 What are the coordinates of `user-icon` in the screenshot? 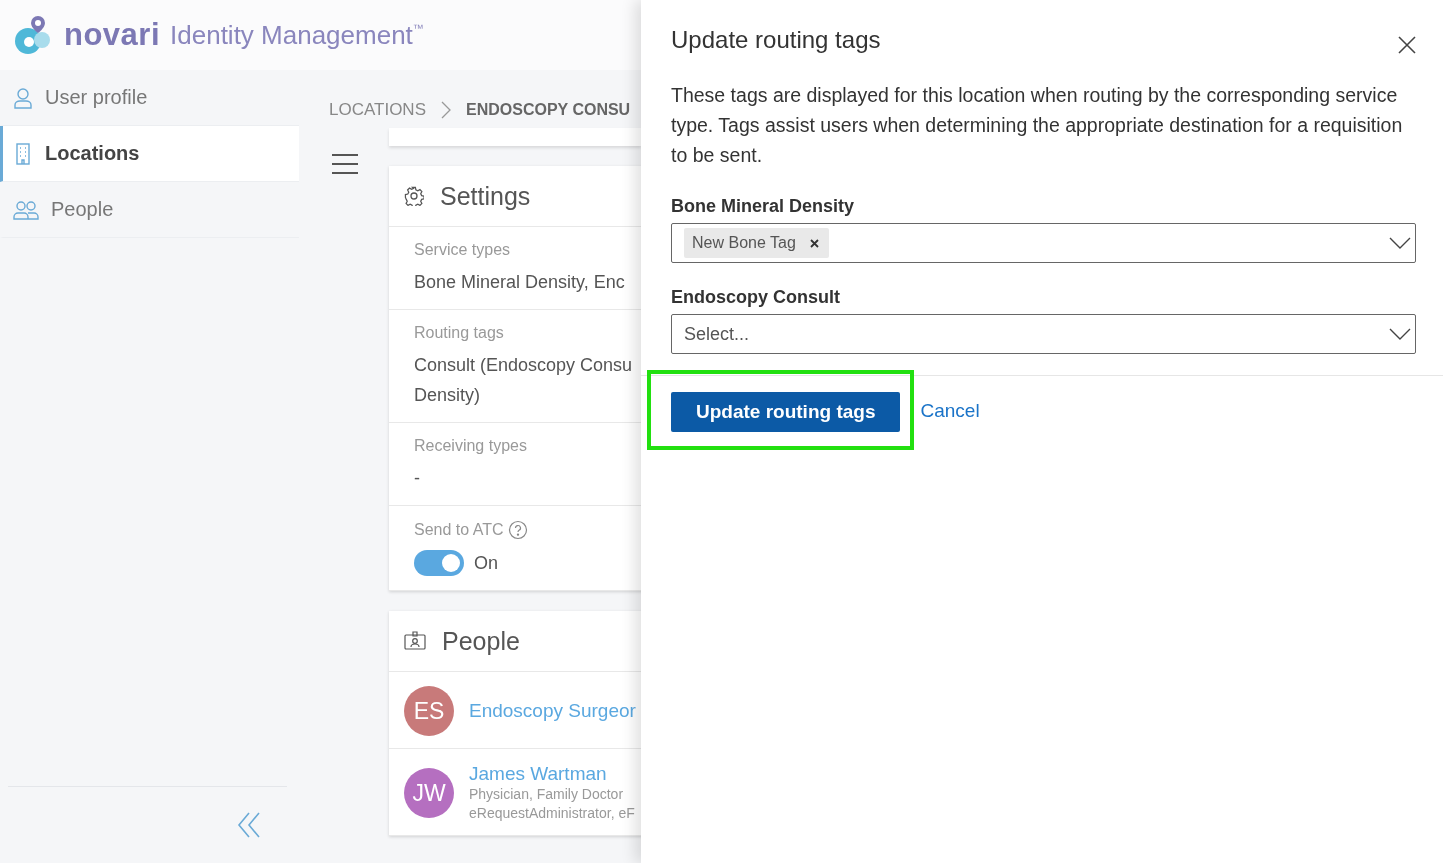 It's located at (23, 97).